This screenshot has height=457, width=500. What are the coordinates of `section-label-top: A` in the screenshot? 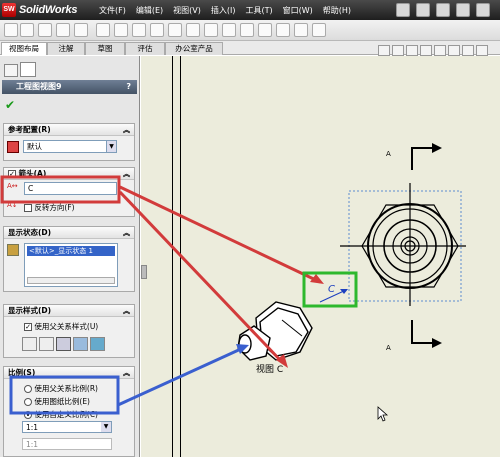 It's located at (388, 154).